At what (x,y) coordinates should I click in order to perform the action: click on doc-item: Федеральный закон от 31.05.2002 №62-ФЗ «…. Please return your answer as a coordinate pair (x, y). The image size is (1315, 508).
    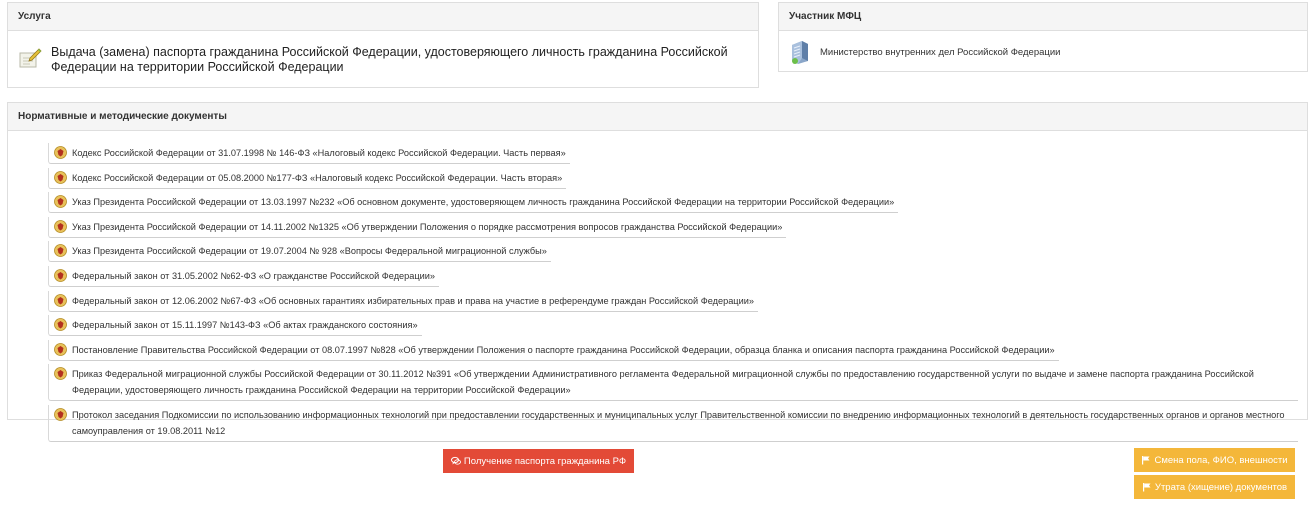
    Looking at the image, I should click on (244, 276).